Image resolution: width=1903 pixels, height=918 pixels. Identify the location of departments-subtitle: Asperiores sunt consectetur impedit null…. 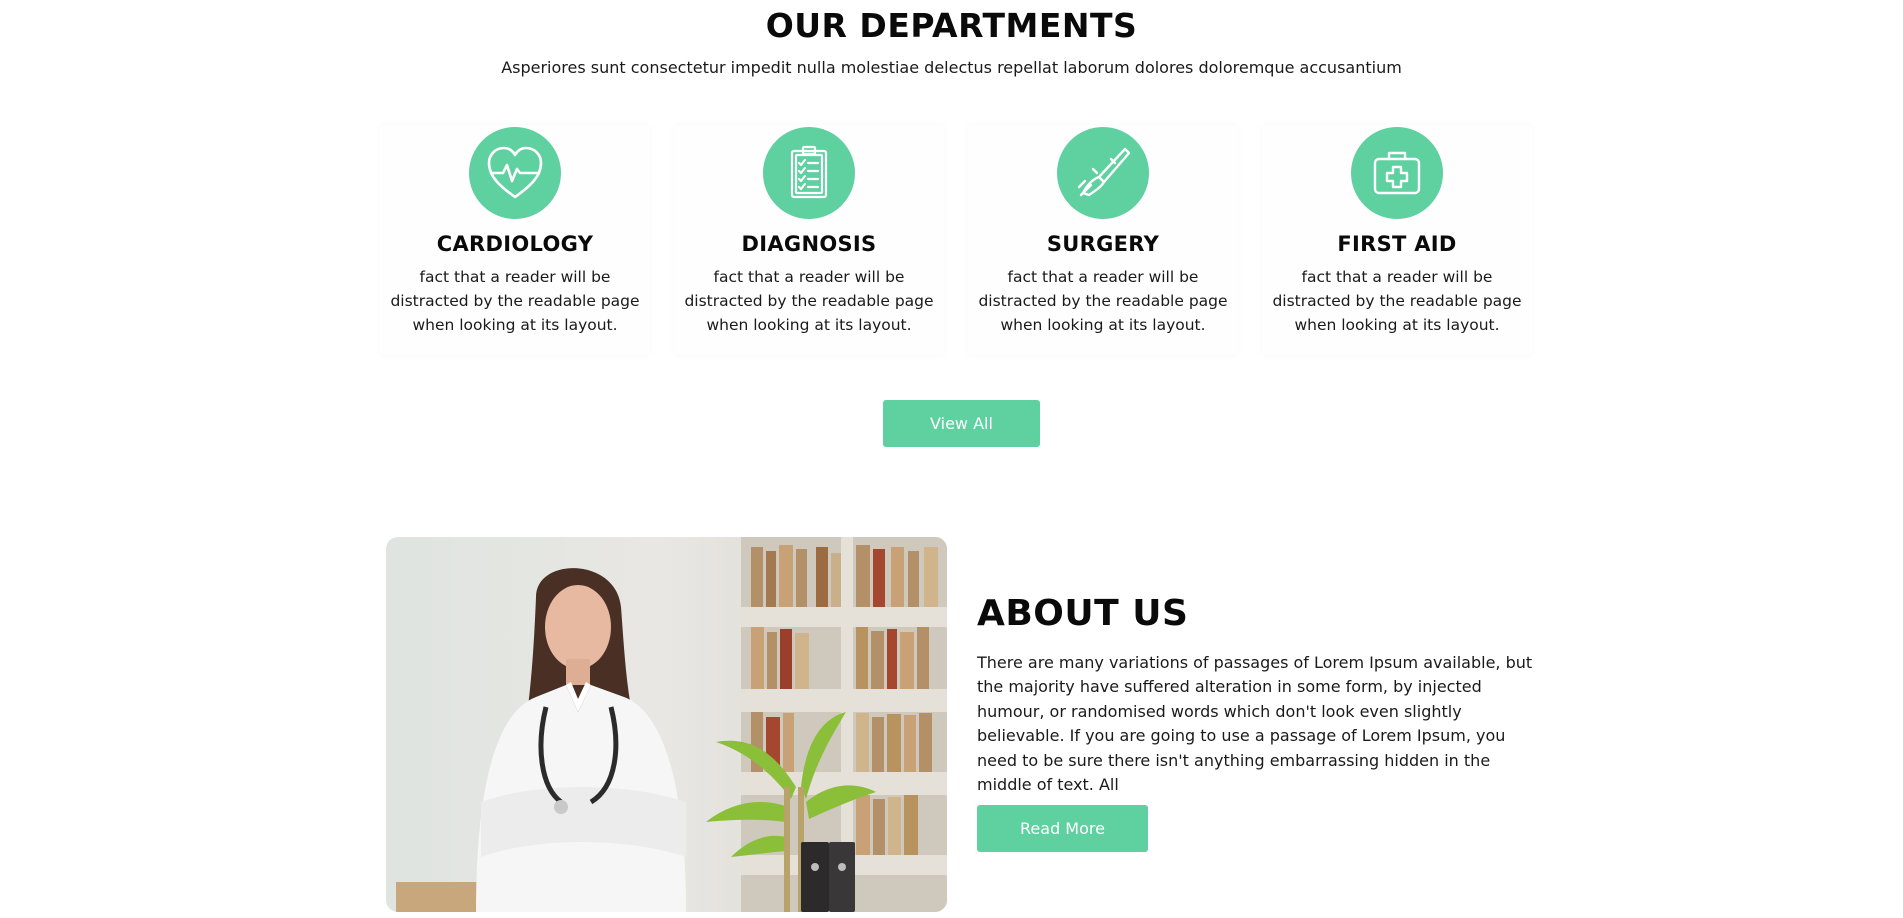
(951, 67).